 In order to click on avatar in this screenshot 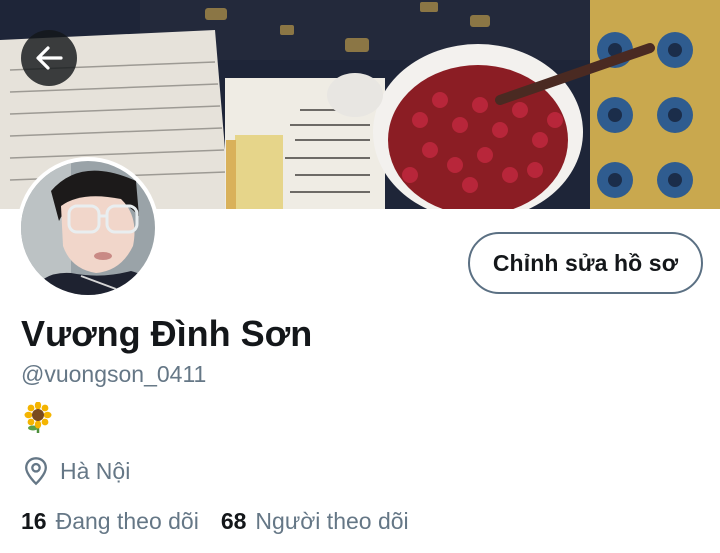, I will do `click(88, 228)`.